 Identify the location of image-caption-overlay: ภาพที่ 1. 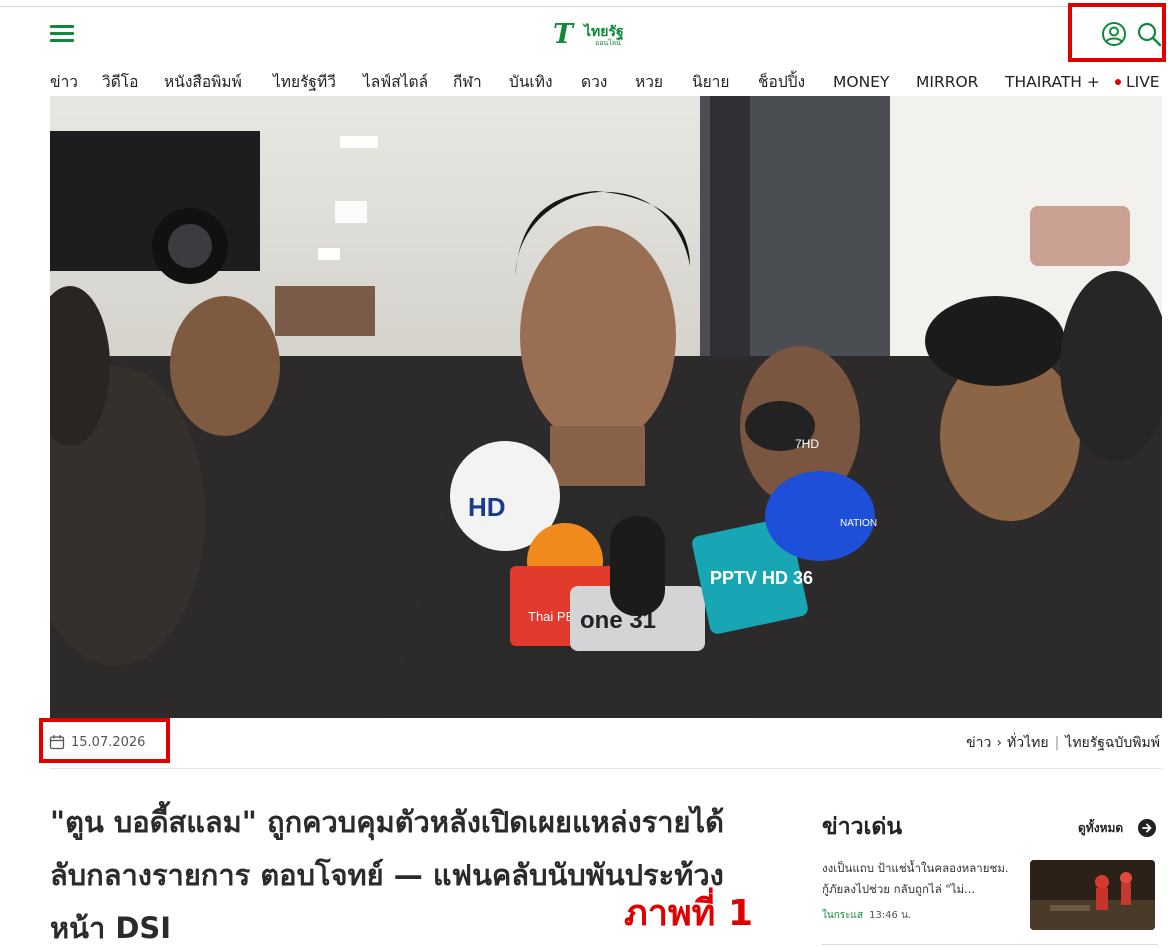
(688, 913).